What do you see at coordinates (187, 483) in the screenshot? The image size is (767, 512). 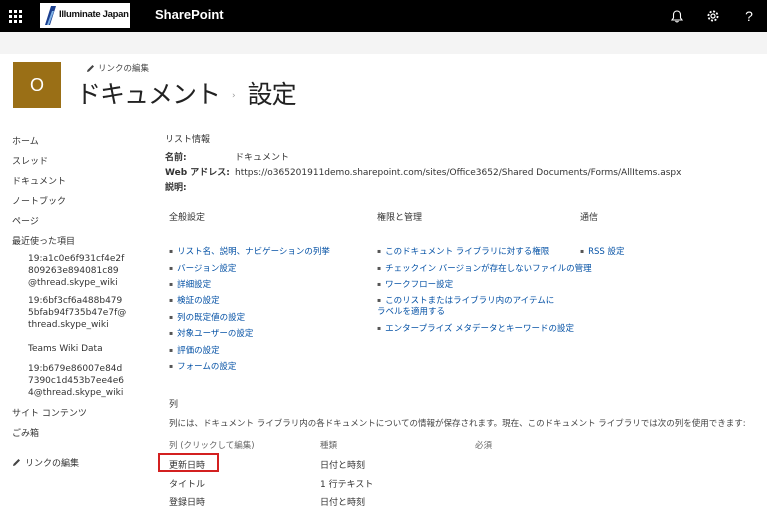 I see `table-row-name: タイトル` at bounding box center [187, 483].